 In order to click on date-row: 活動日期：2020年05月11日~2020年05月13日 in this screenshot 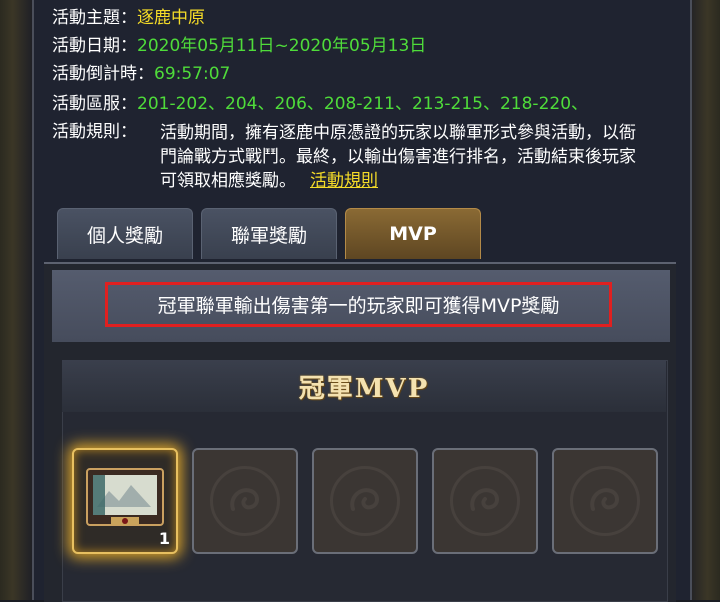, I will do `click(239, 46)`.